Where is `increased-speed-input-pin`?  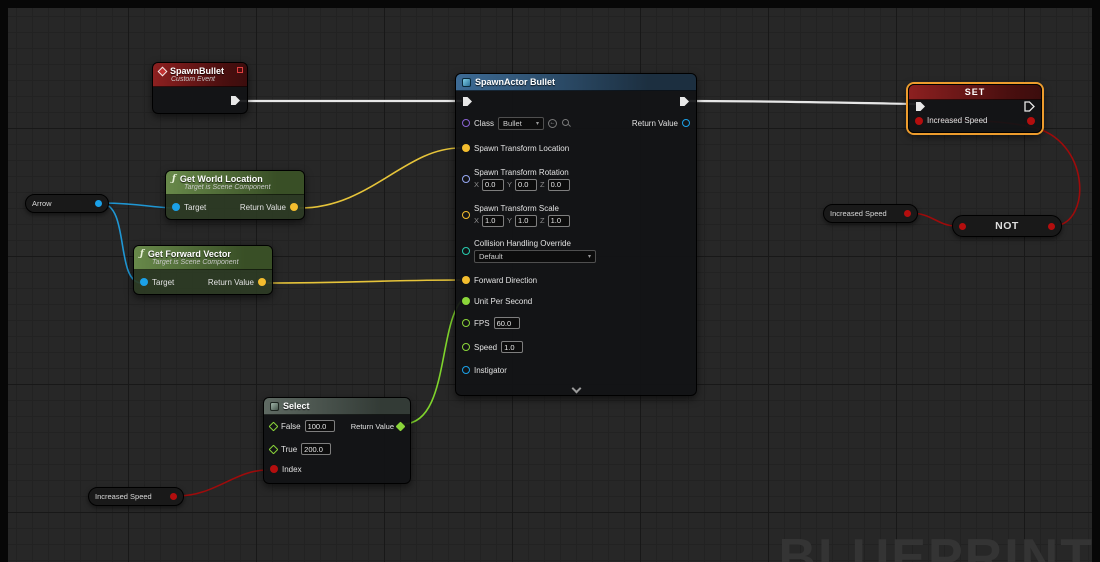
increased-speed-input-pin is located at coordinates (919, 120).